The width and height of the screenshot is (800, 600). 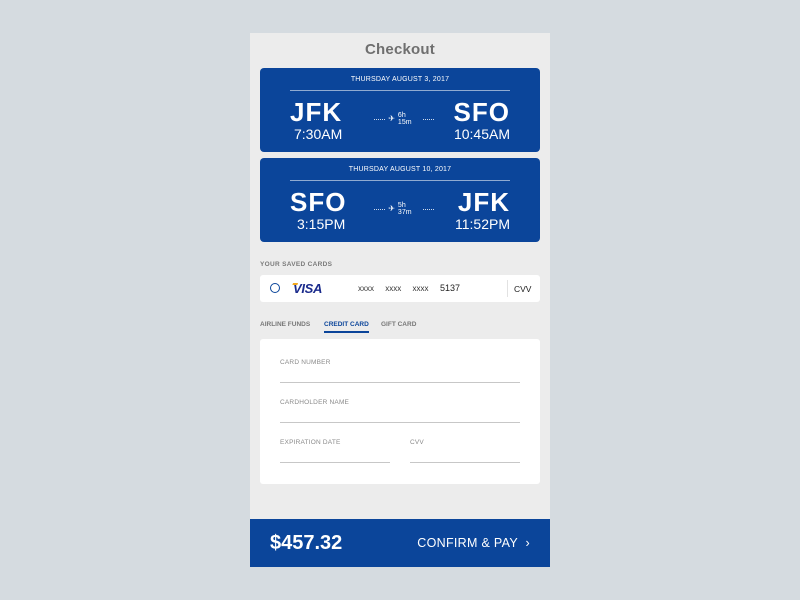 What do you see at coordinates (346, 327) in the screenshot?
I see `tab-credit-card: CREDIT CARD` at bounding box center [346, 327].